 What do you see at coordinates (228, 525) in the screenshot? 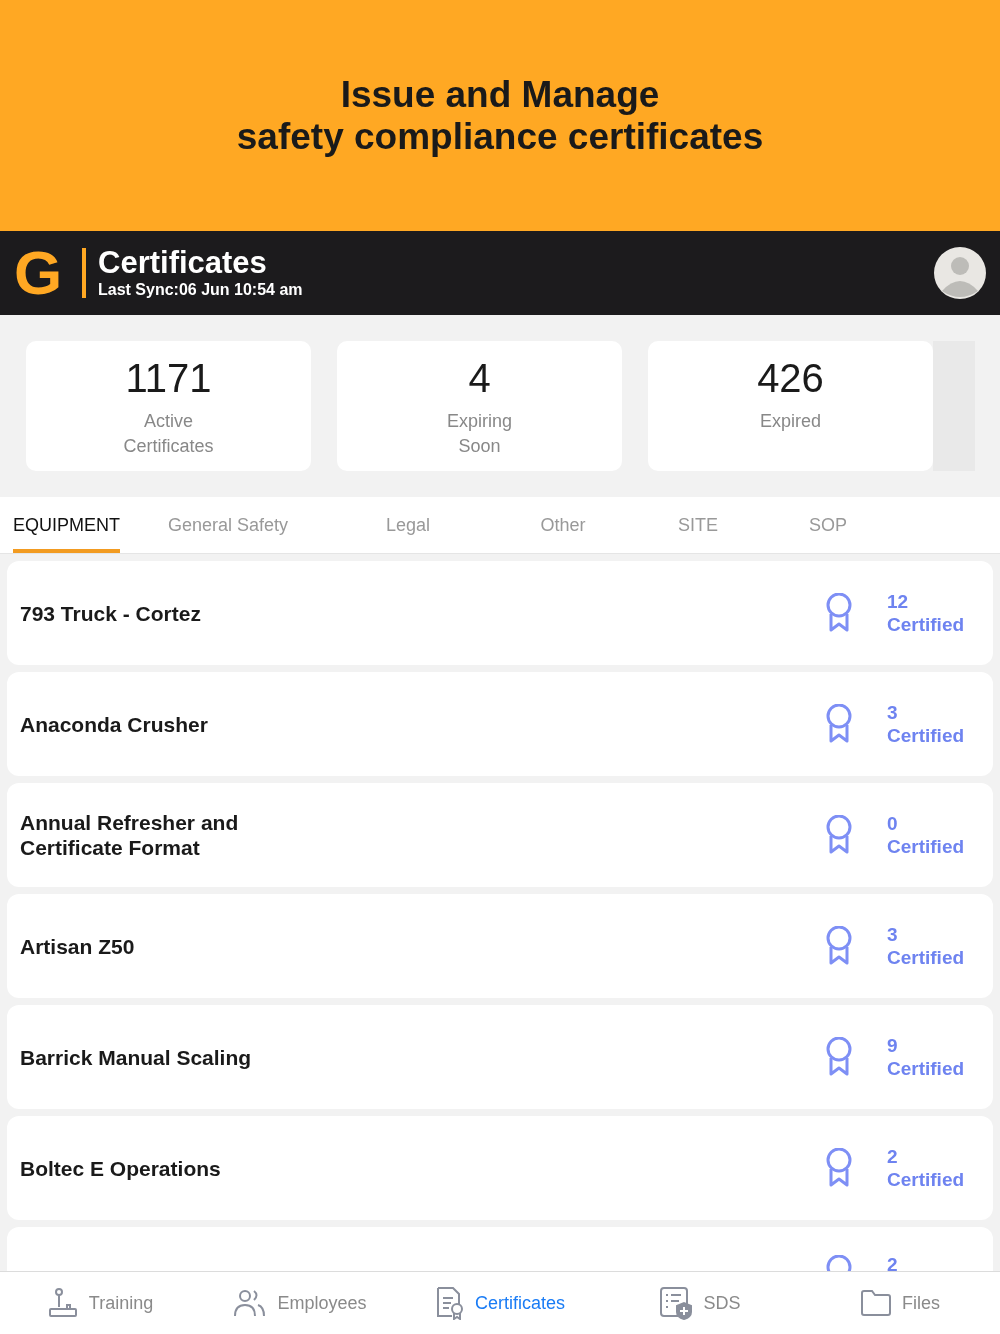
I see `tab: General Safety` at bounding box center [228, 525].